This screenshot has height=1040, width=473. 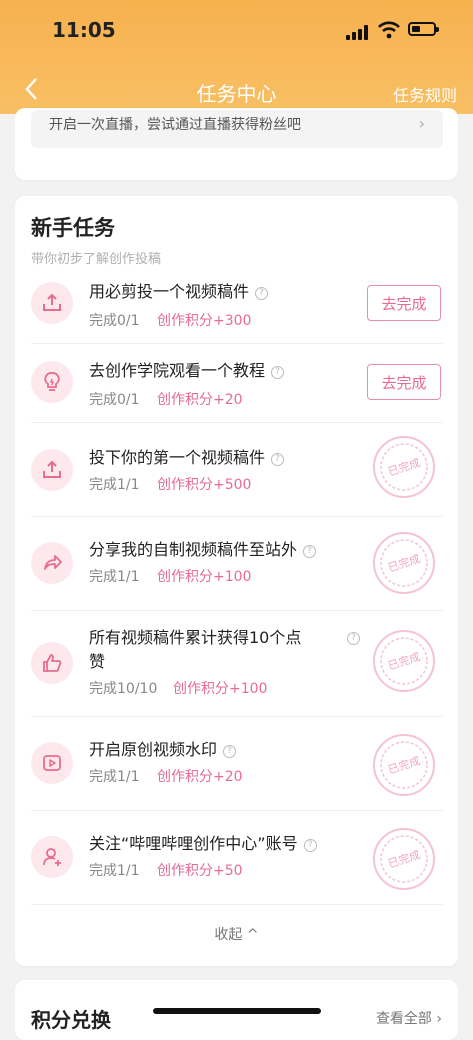 What do you see at coordinates (200, 871) in the screenshot?
I see `task-points: 创作积分+50` at bounding box center [200, 871].